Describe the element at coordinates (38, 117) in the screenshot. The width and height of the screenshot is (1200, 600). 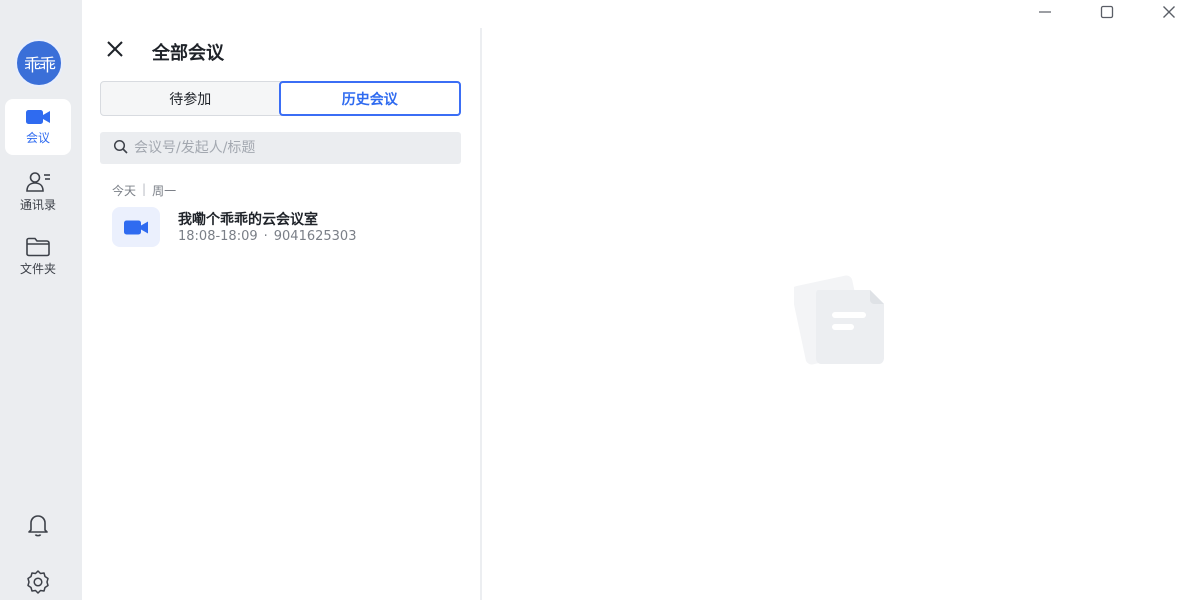
I see `video-camera-icon` at that location.